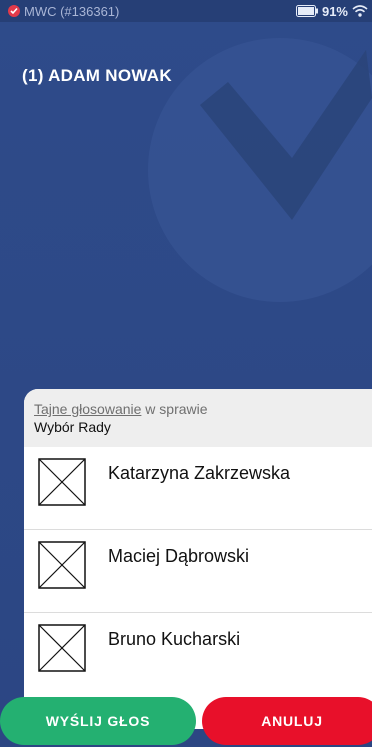  I want to click on ballot-subtitle: Tajne głosowanie w sprawie, so click(203, 409).